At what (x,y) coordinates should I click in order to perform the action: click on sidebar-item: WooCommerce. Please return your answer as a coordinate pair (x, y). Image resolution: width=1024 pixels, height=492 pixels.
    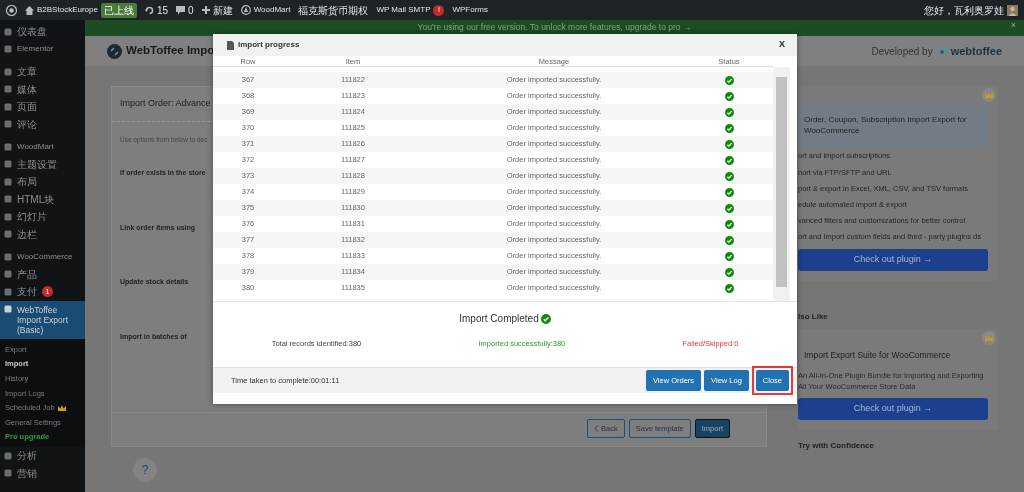
    Looking at the image, I should click on (42, 257).